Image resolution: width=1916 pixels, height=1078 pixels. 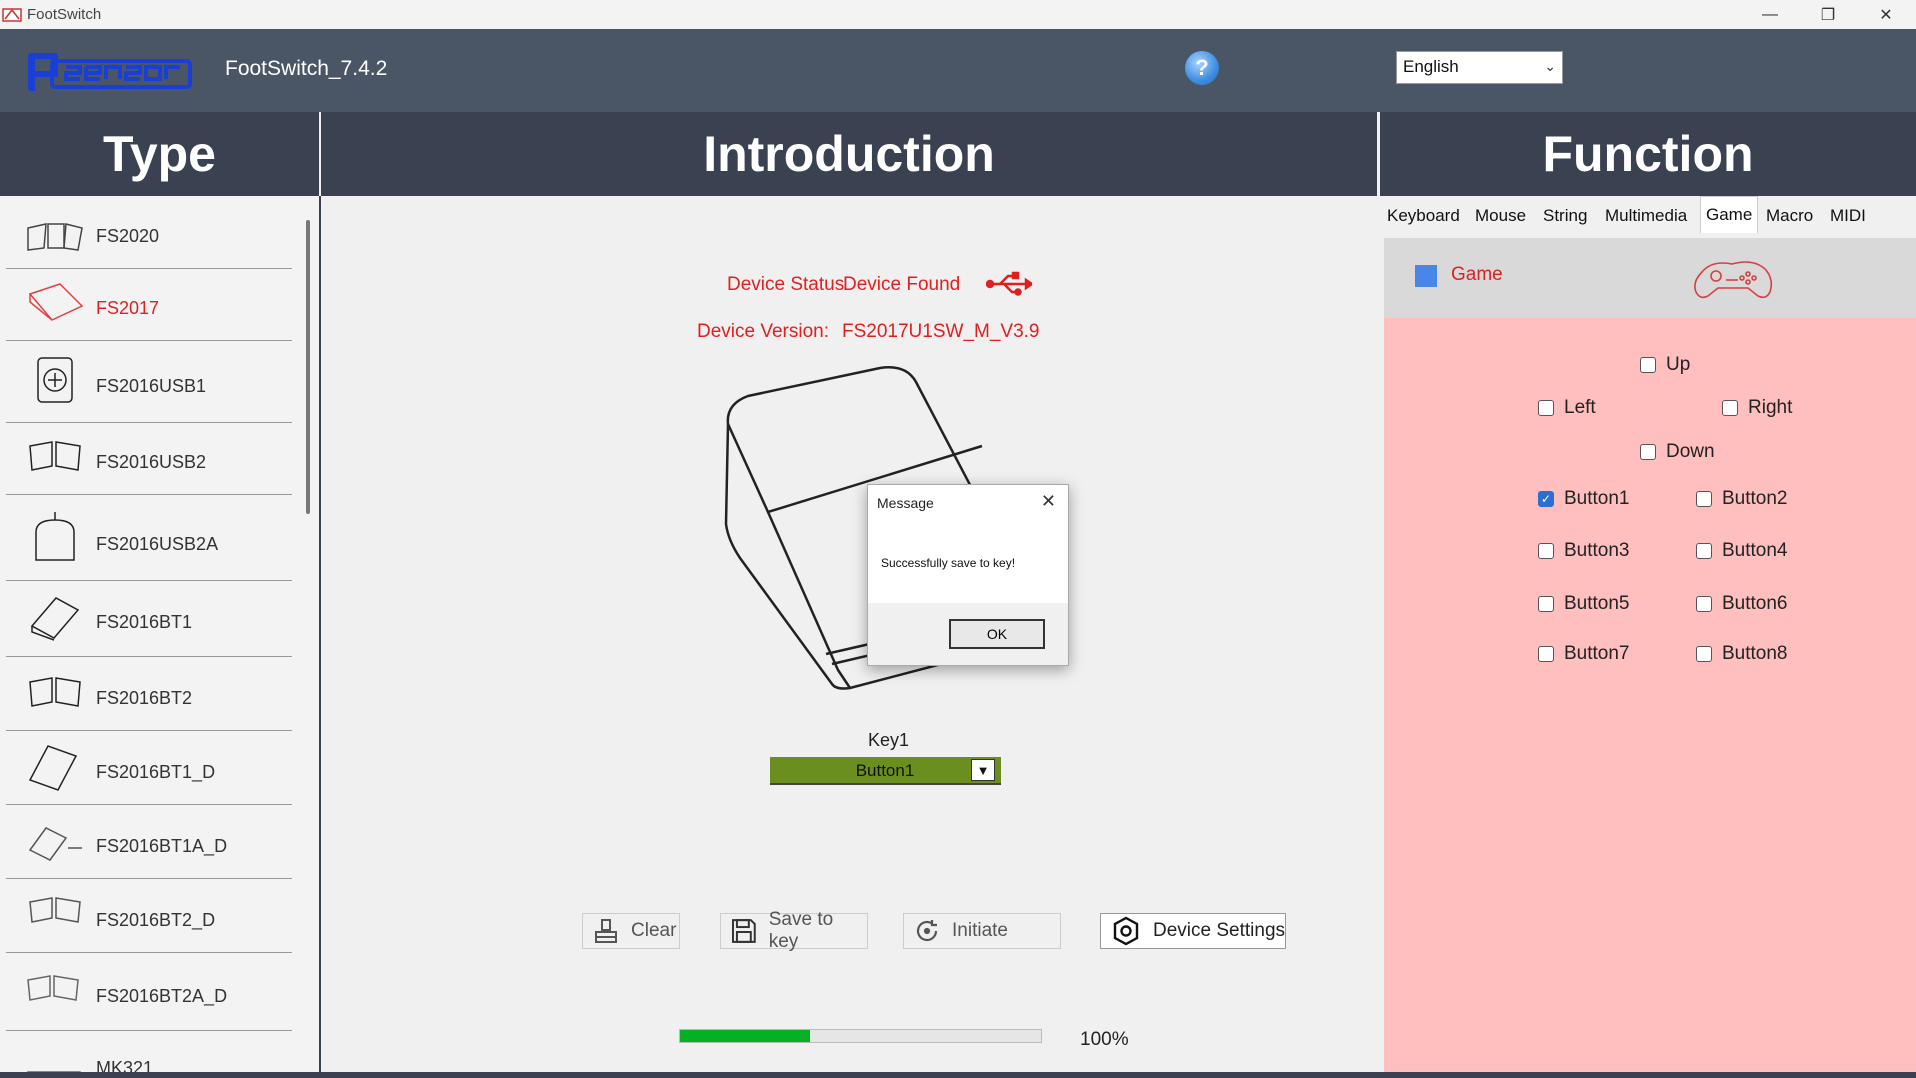 I want to click on save-icon, so click(x=743, y=931).